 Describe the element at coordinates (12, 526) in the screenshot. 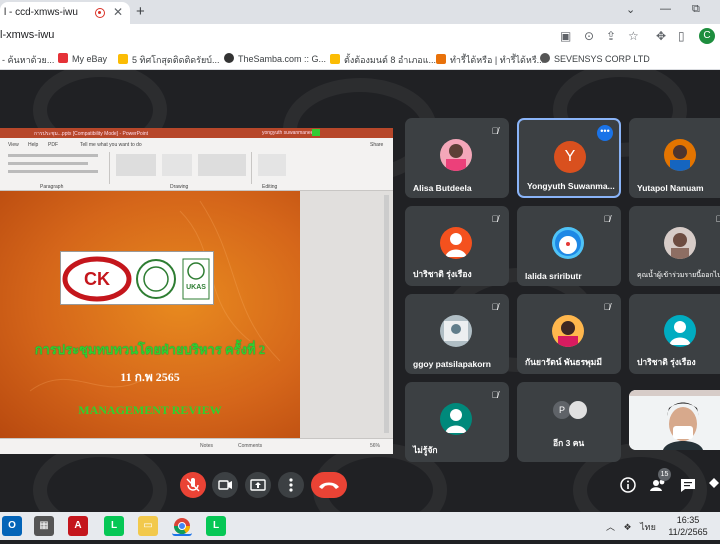

I see `outlook-icon: O` at that location.